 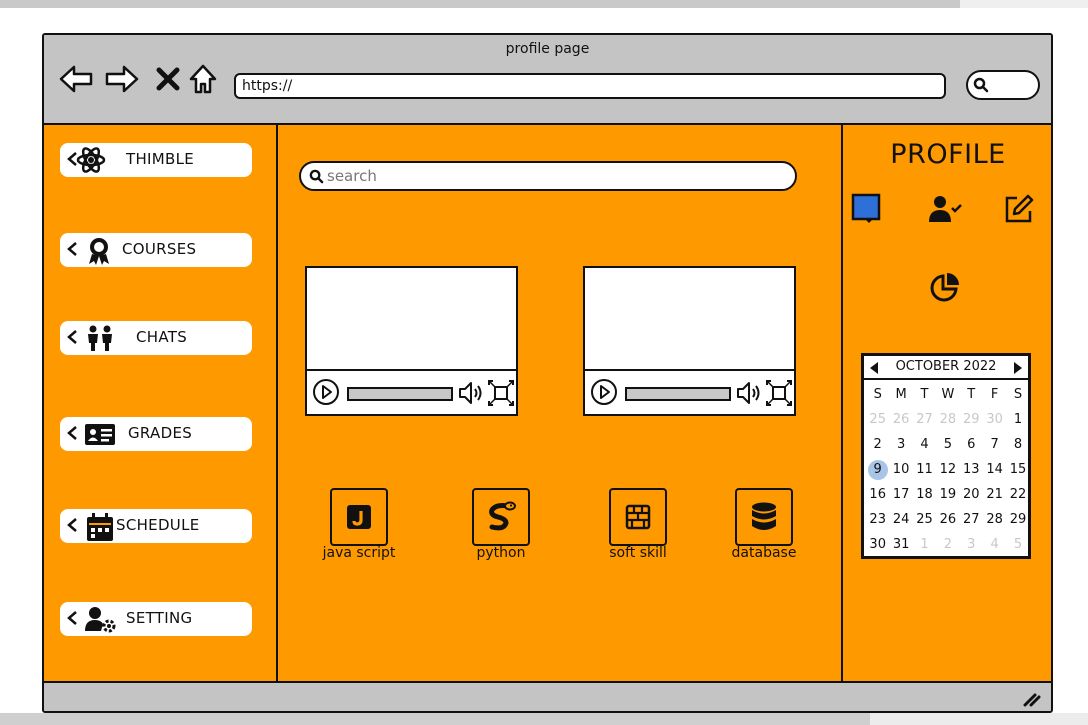 I want to click on arrow-right-icon, so click(x=122, y=79).